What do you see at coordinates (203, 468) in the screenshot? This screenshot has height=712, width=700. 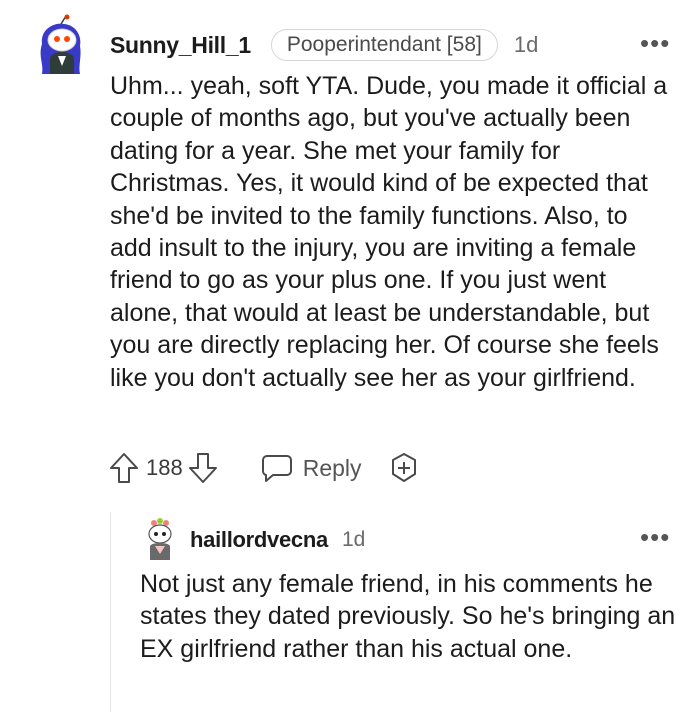 I see `downvote-icon` at bounding box center [203, 468].